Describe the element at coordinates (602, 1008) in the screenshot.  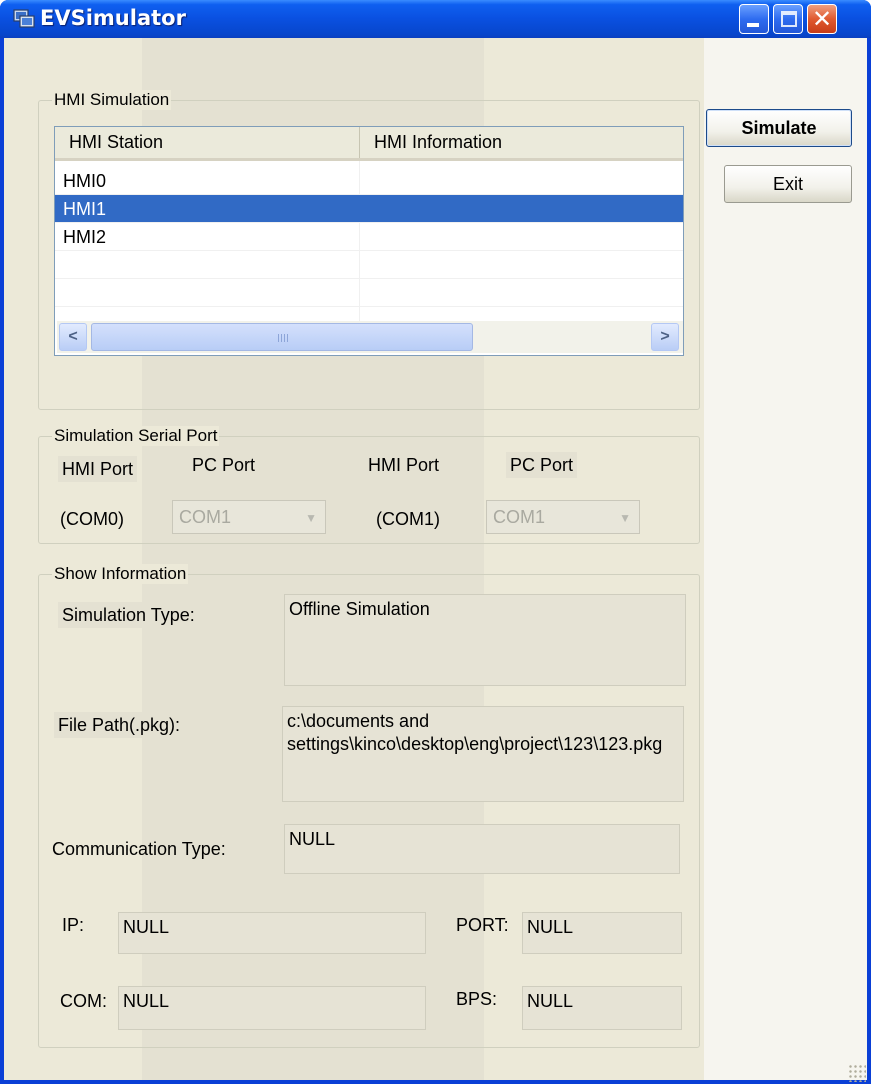
I see `bps-field: NULL` at that location.